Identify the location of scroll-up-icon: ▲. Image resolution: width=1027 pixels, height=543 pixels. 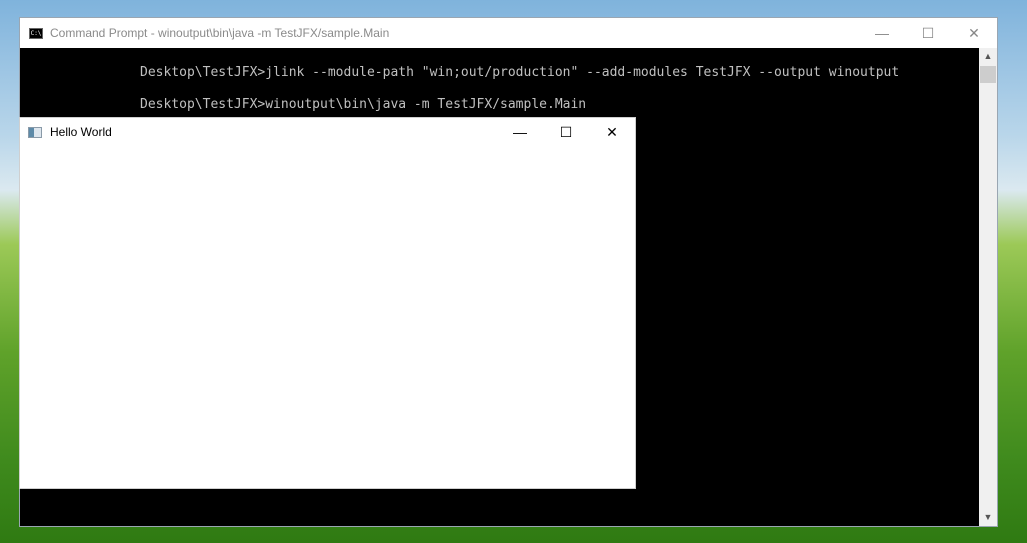
(988, 56).